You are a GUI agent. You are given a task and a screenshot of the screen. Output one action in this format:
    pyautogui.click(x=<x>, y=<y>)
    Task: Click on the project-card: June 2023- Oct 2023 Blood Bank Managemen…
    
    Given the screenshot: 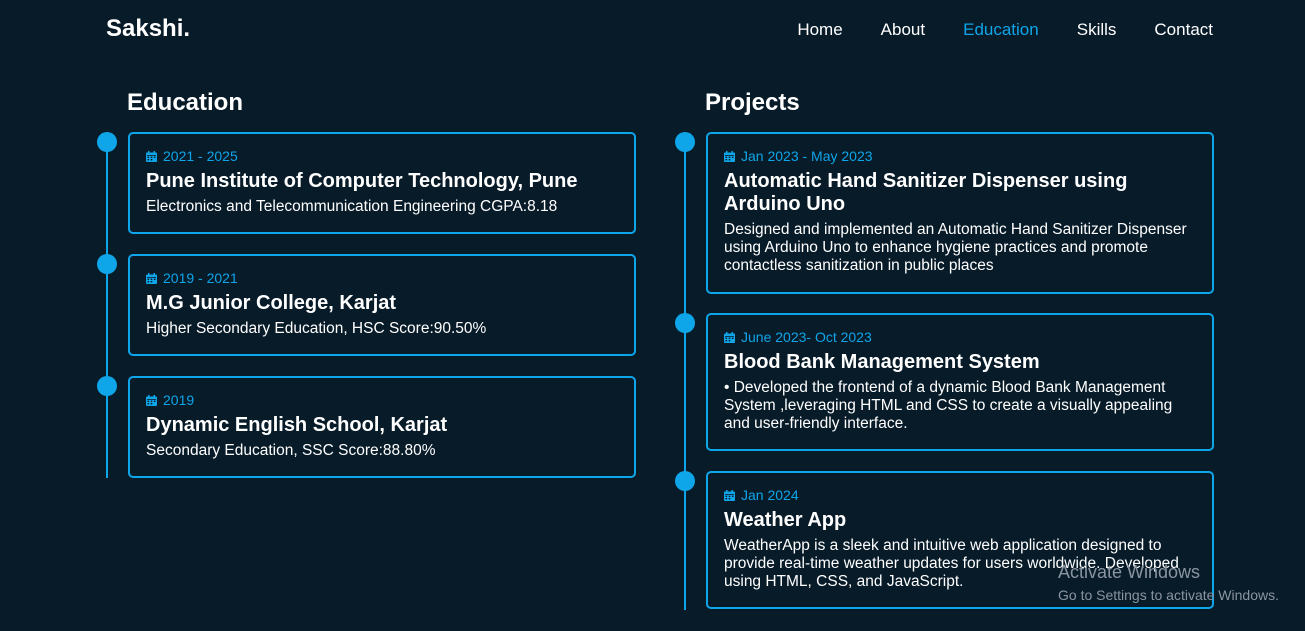 What is the action you would take?
    pyautogui.click(x=960, y=382)
    